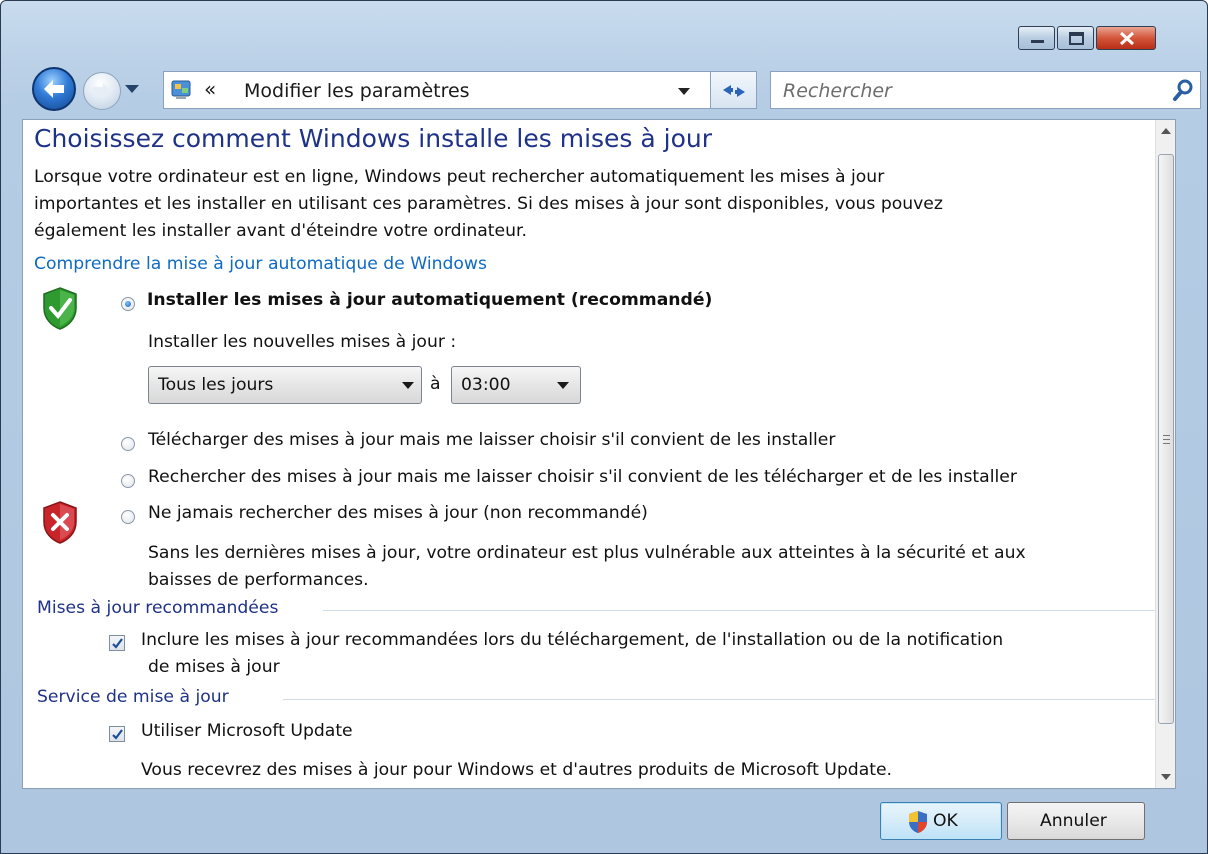 Image resolution: width=1208 pixels, height=854 pixels. I want to click on ok-button: OK, so click(941, 821).